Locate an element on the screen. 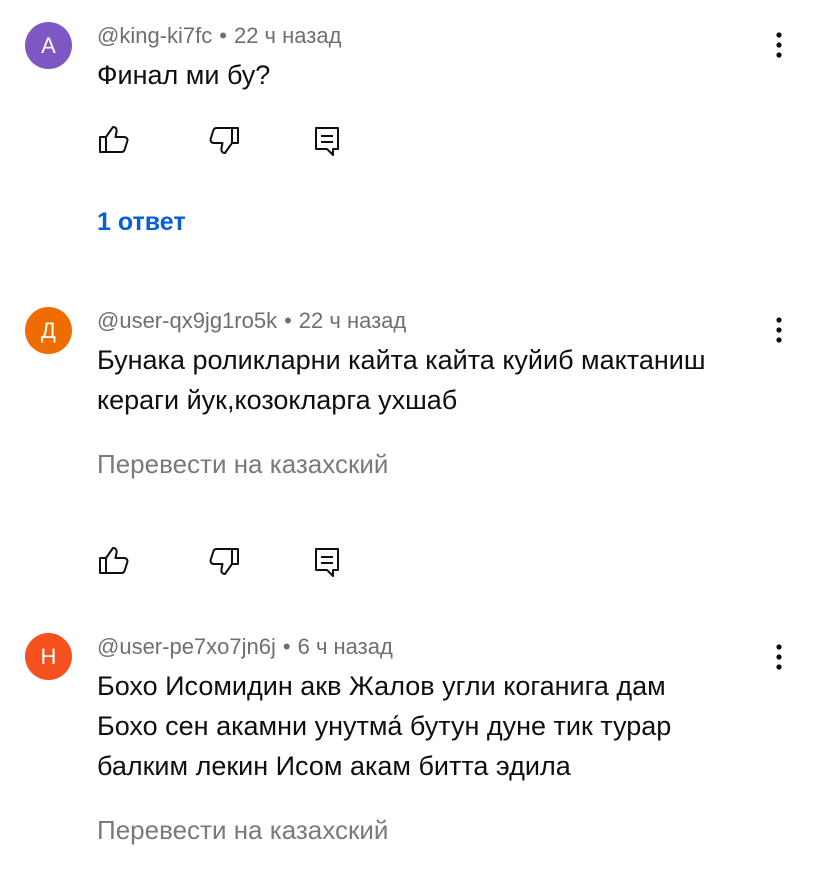 This screenshot has width=829, height=891. comment-author: @king-ki7fc is located at coordinates (154, 35).